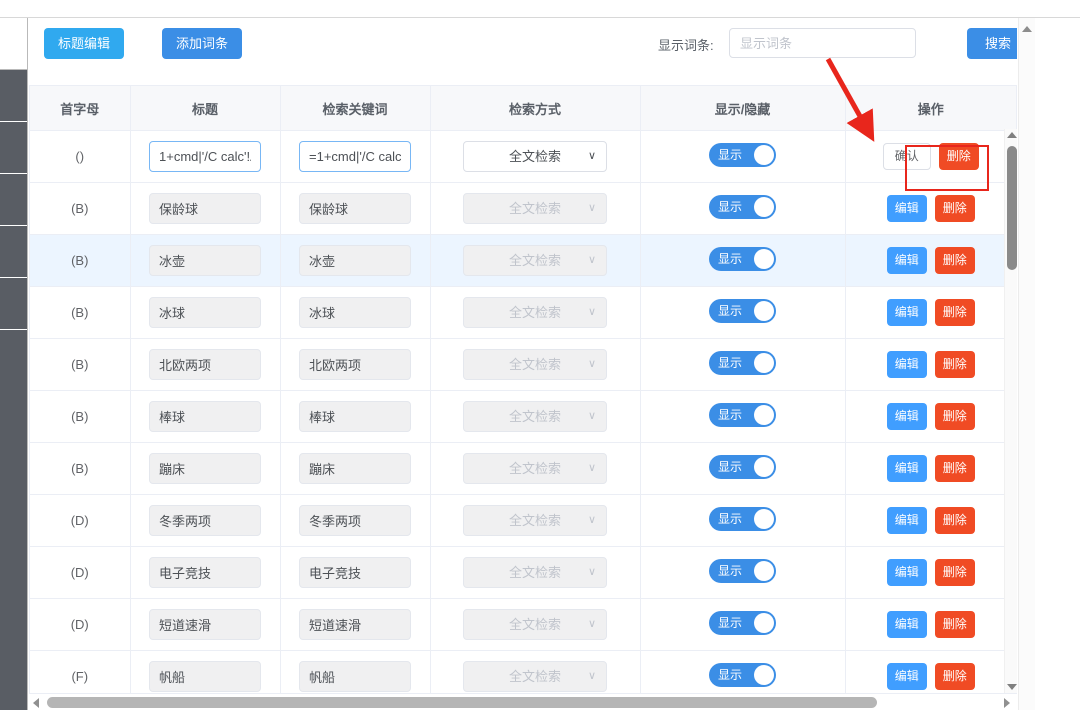  I want to click on table-row: (F) 全文检索 ∨ 显示 编辑删除, so click(523, 671).